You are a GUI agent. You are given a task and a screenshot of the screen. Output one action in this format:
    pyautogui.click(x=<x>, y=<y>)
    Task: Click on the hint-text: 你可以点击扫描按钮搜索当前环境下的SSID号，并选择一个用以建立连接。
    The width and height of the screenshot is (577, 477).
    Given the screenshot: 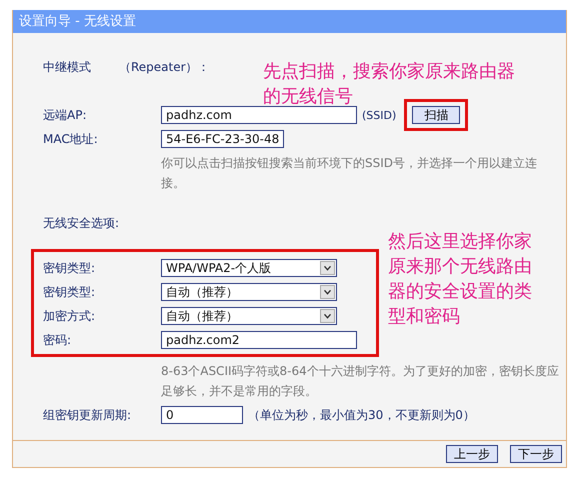 What is the action you would take?
    pyautogui.click(x=349, y=173)
    